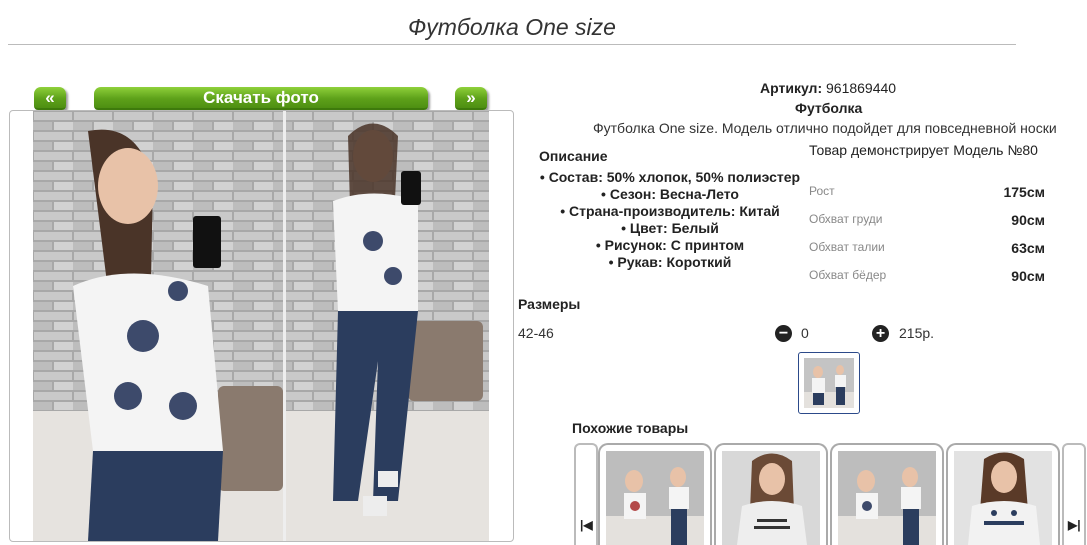 The image size is (1087, 545). Describe the element at coordinates (805, 333) in the screenshot. I see `quantity-value: 0` at that location.